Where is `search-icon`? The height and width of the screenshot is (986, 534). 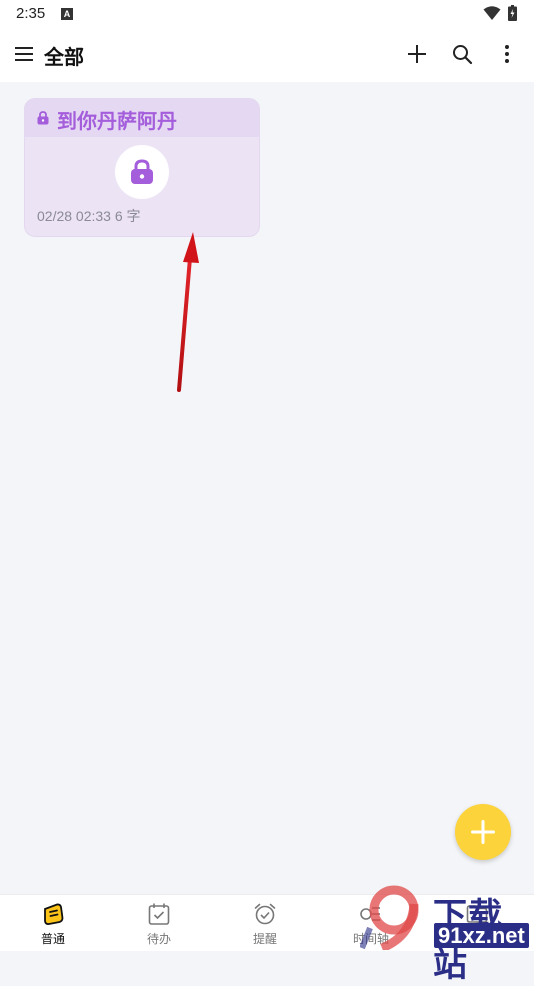 search-icon is located at coordinates (462, 54).